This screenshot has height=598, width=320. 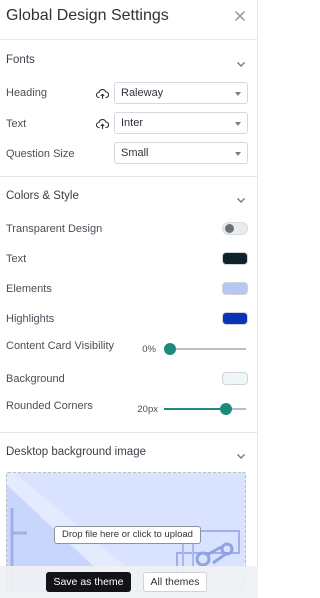 What do you see at coordinates (147, 409) in the screenshot?
I see `rounded-corners-value: 20px` at bounding box center [147, 409].